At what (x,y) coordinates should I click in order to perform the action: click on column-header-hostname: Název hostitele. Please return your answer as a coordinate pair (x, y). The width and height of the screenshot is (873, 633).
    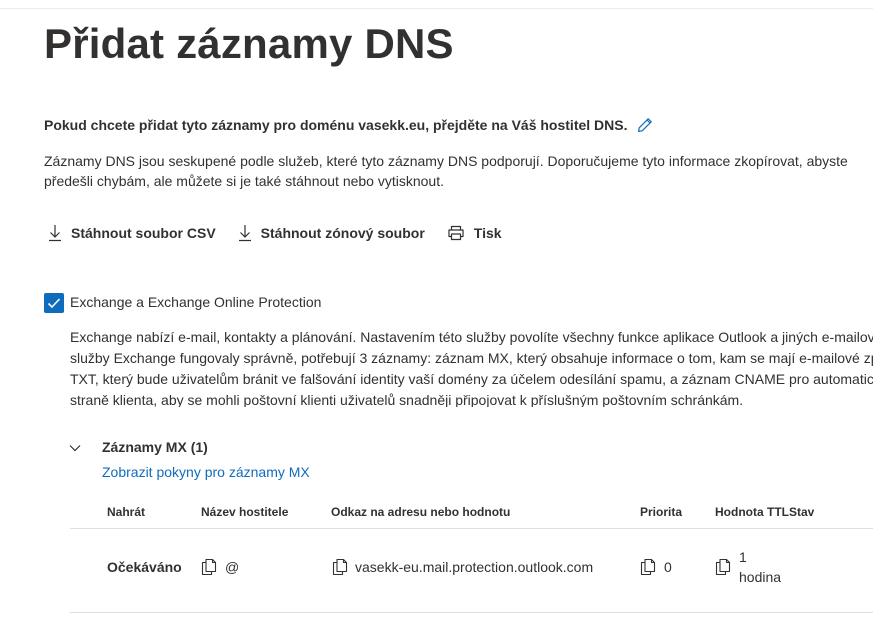
    Looking at the image, I should click on (245, 512).